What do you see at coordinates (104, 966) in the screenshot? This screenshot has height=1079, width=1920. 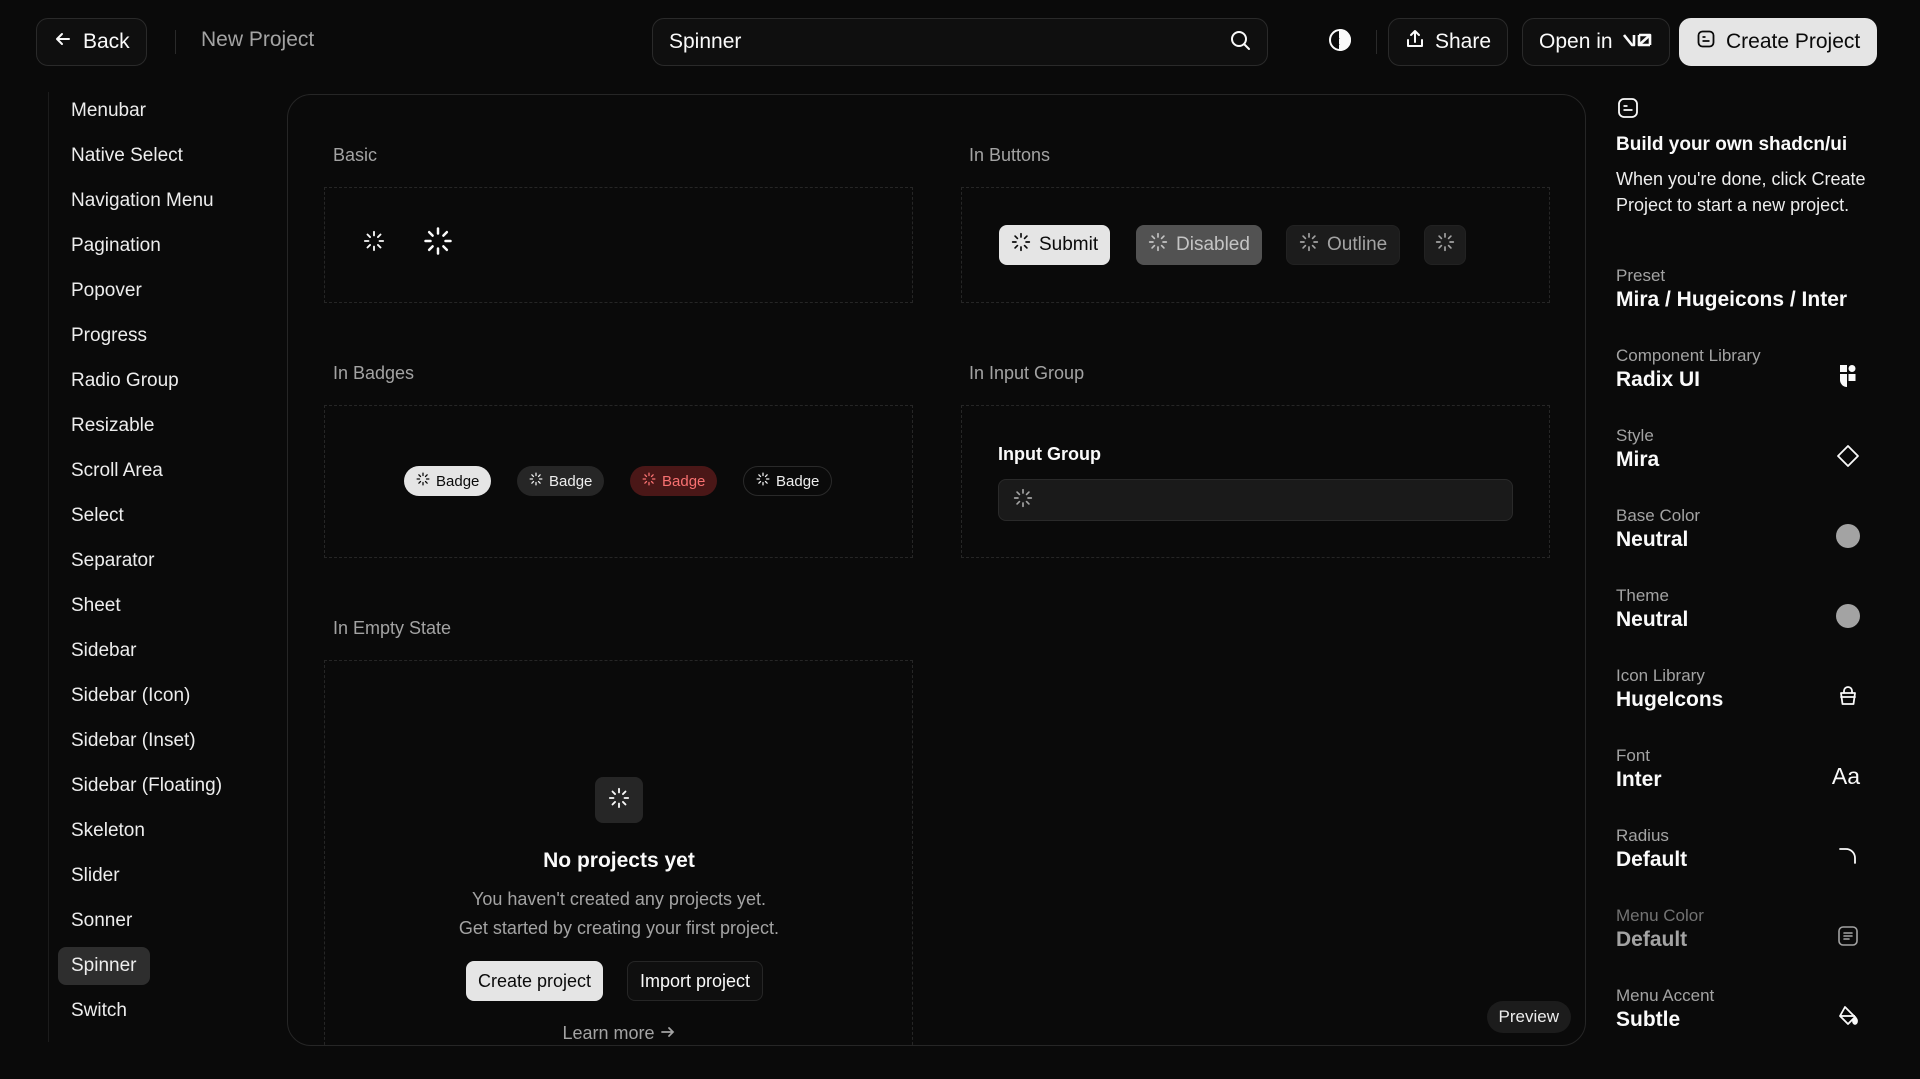 I see `sidebar-item-spinner: Spinner` at bounding box center [104, 966].